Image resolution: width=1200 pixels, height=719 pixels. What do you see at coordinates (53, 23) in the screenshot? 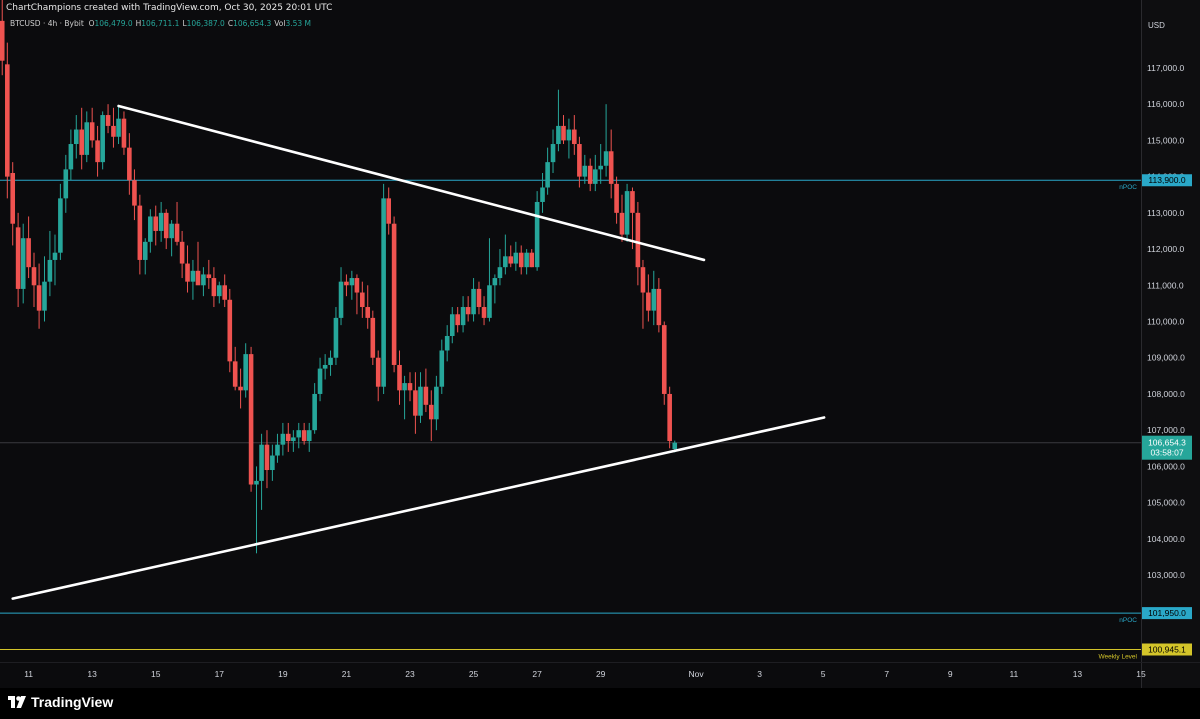
I see `legend-interval: 4h` at bounding box center [53, 23].